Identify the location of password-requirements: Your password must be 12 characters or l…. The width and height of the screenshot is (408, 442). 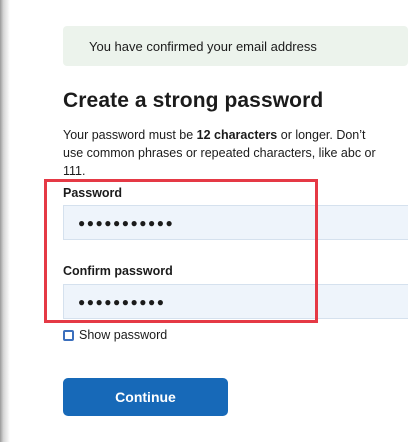
(223, 153).